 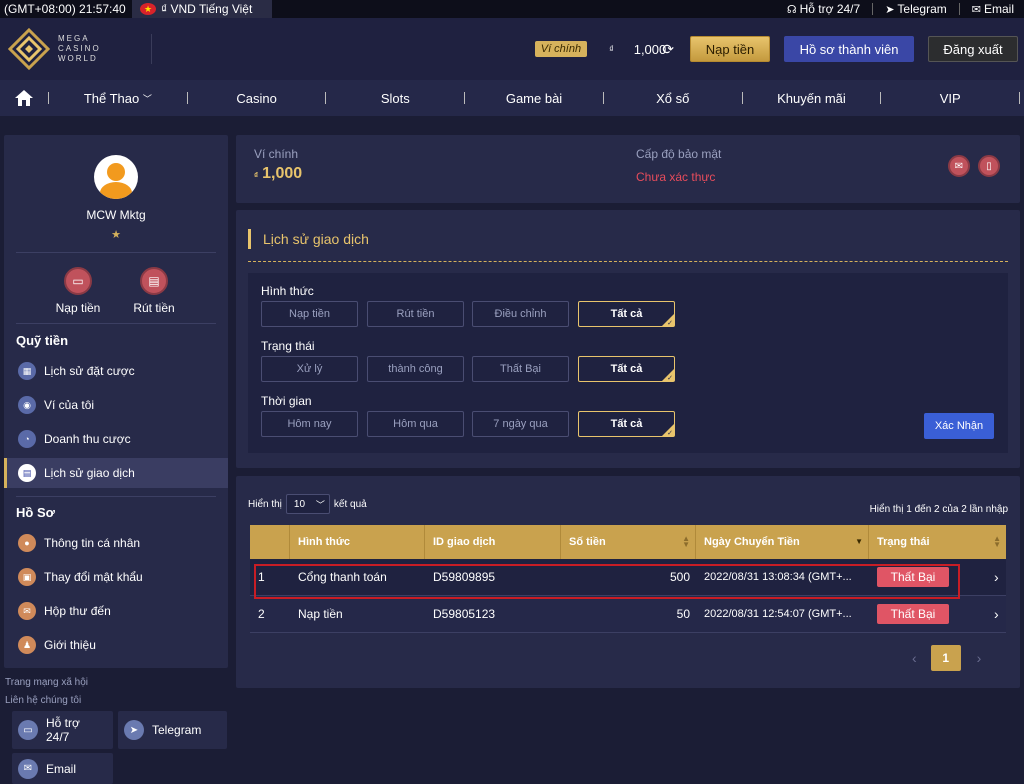 What do you see at coordinates (464, 542) in the screenshot?
I see `col-header-label: ID giao dịch` at bounding box center [464, 542].